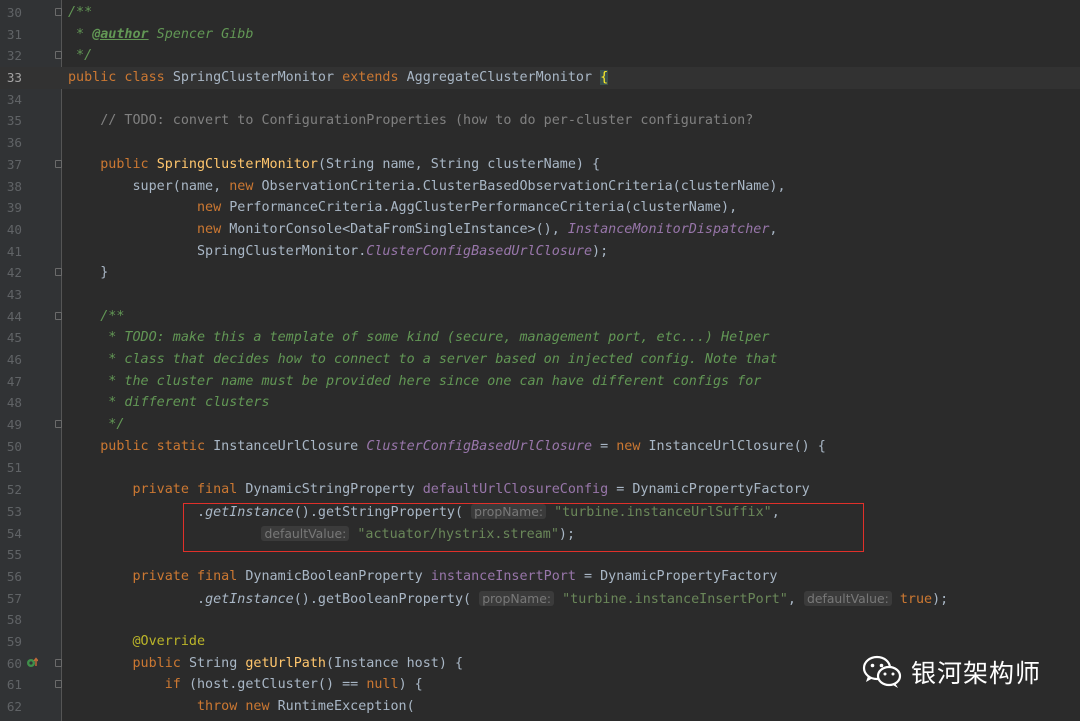 Image resolution: width=1080 pixels, height=721 pixels. I want to click on parameter-hint: defaultValue:, so click(847, 598).